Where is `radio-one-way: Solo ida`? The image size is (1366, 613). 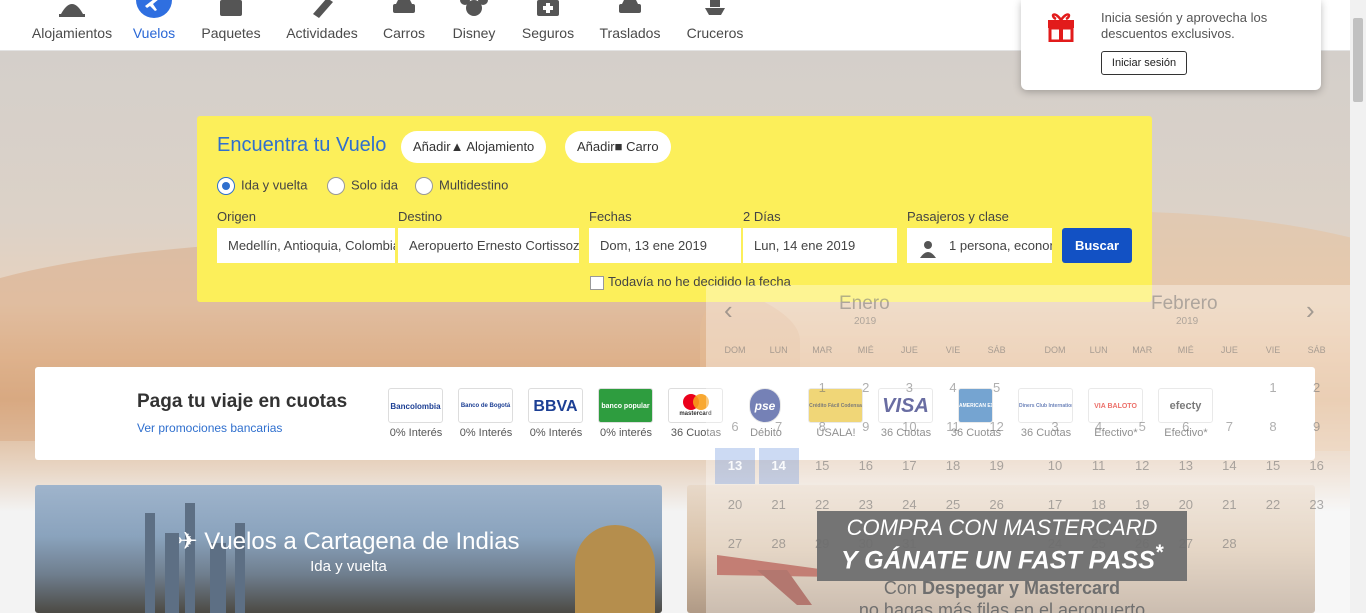
radio-one-way: Solo ida is located at coordinates (362, 186).